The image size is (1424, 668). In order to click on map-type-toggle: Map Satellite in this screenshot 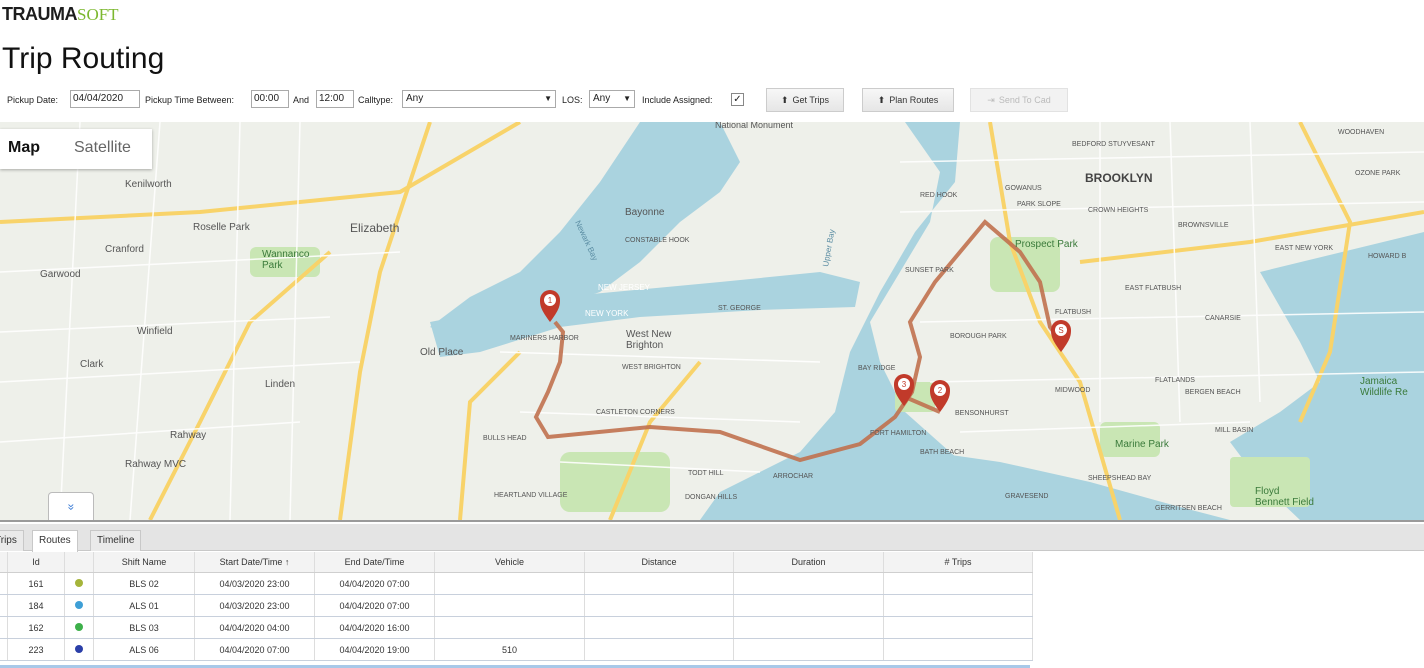, I will do `click(76, 149)`.